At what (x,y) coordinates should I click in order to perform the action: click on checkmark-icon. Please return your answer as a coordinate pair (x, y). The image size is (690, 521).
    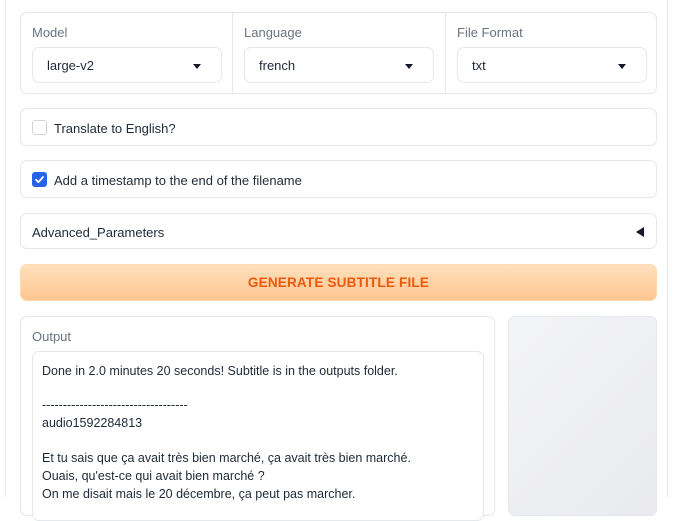
    Looking at the image, I should click on (39, 180).